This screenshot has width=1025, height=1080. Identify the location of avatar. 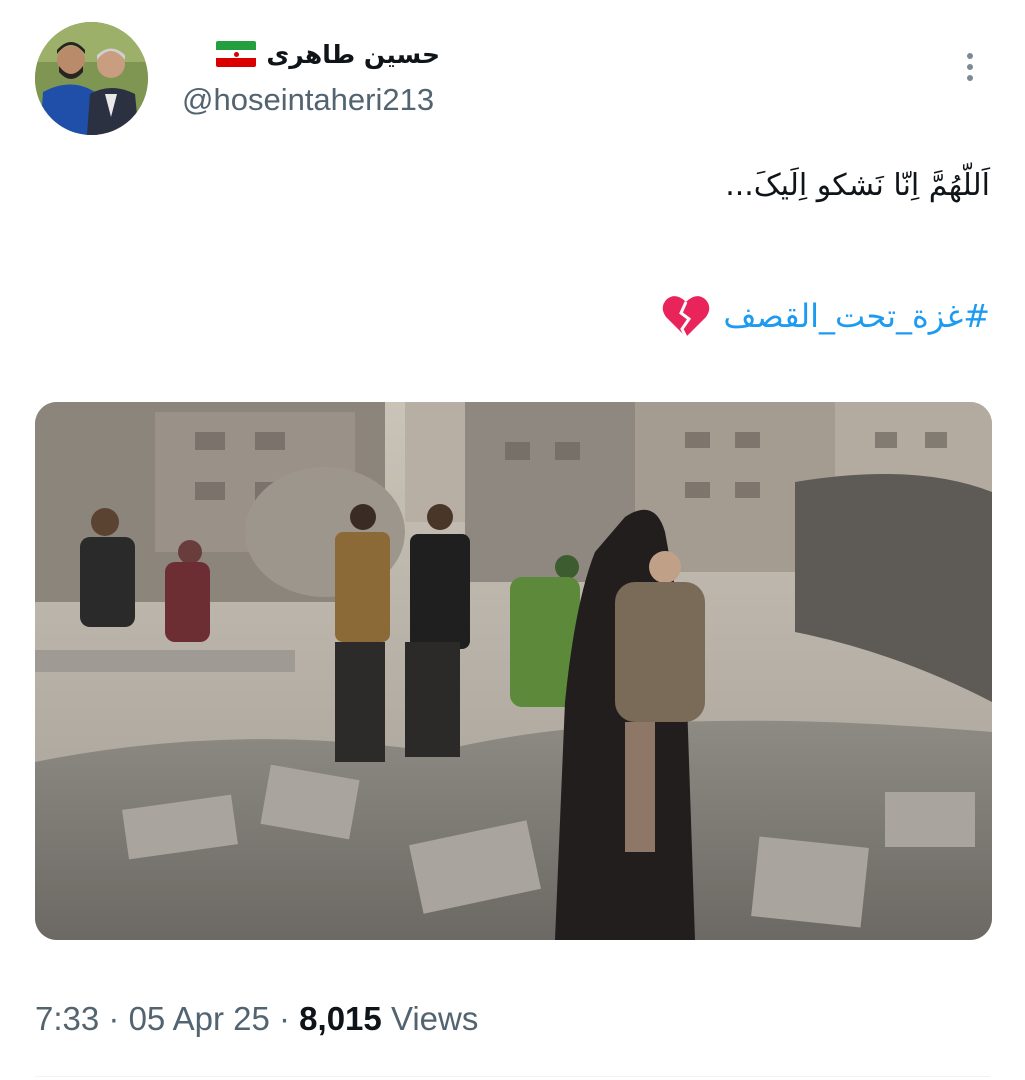
(91, 78).